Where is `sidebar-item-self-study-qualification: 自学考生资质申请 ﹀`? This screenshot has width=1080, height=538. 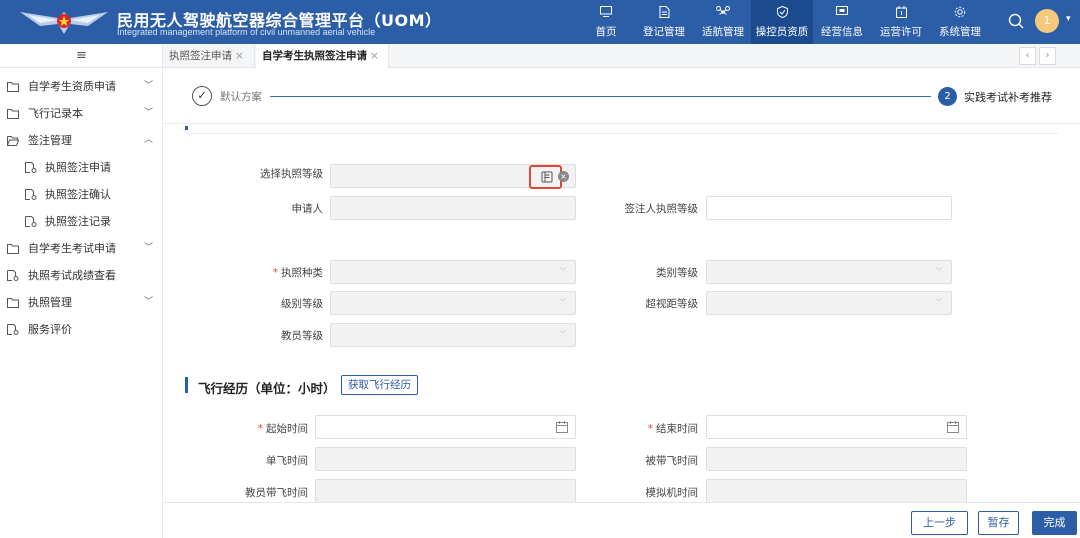
sidebar-item-self-study-qualification: 自学考生资质申请 ﹀ is located at coordinates (81, 86).